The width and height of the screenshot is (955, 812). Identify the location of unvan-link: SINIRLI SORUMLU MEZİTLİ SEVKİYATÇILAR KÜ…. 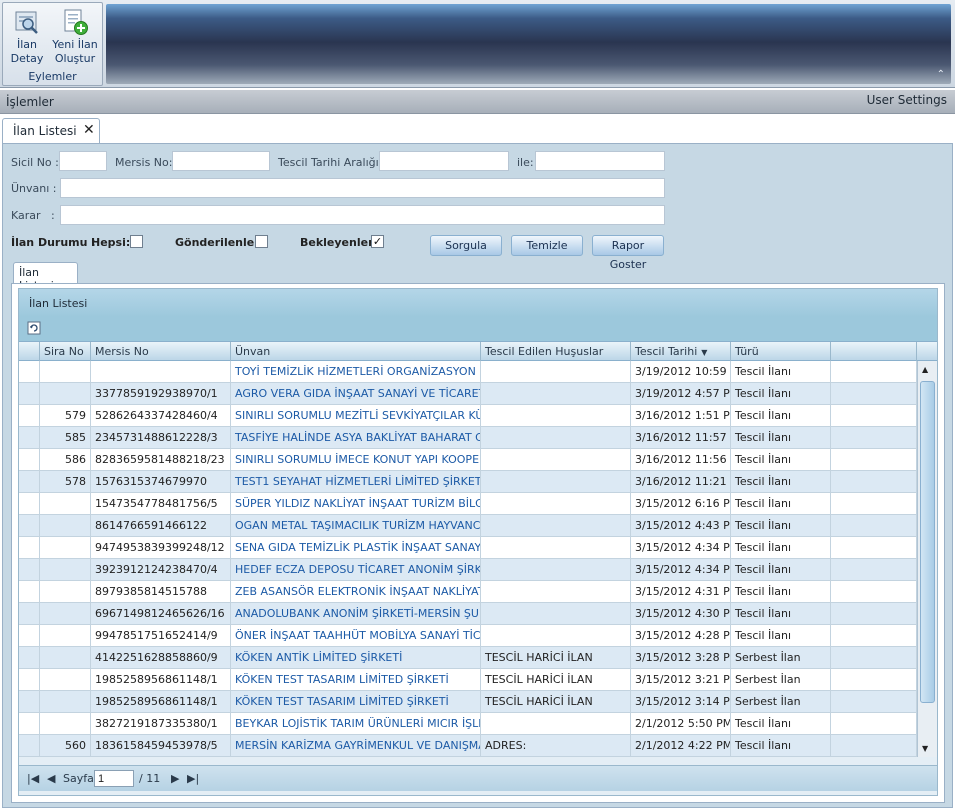
(356, 416).